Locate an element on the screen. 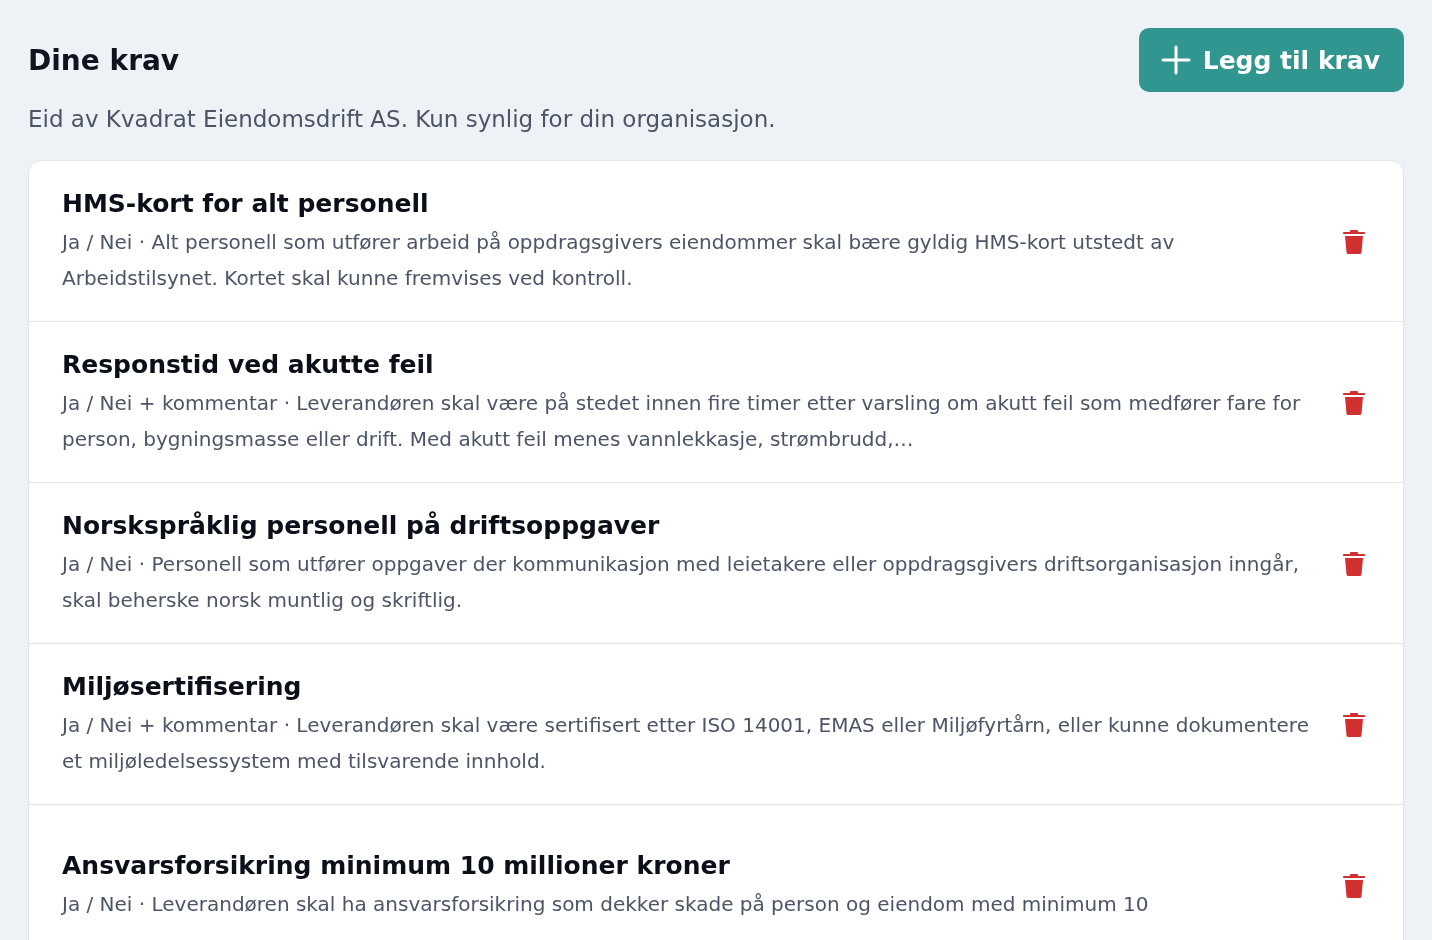 The height and width of the screenshot is (940, 1432). requirement-title: HMS-kort for alt personell is located at coordinates (246, 203).